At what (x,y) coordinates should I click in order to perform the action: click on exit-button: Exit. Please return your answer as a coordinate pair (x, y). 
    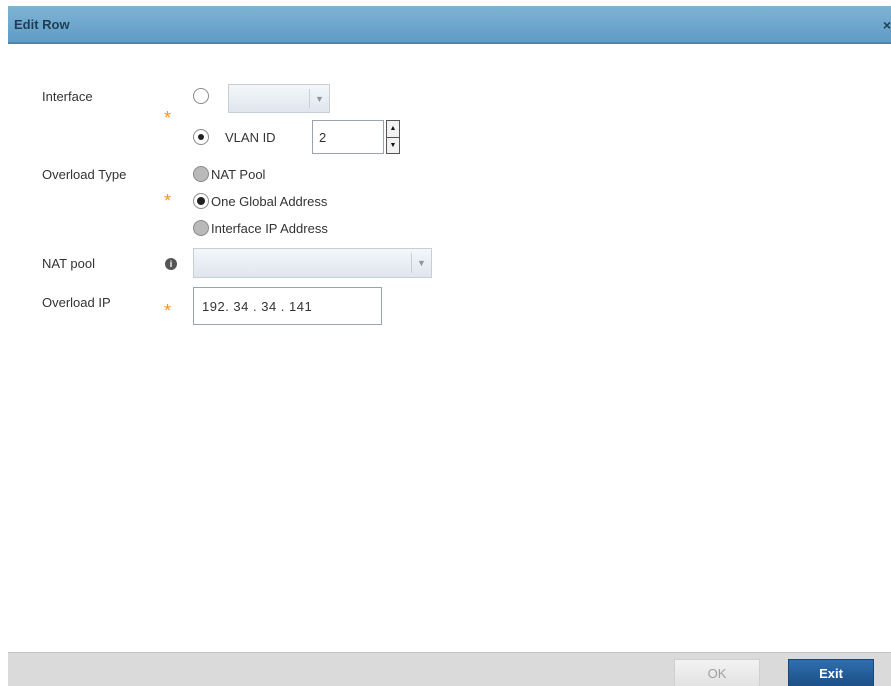
    Looking at the image, I should click on (831, 672).